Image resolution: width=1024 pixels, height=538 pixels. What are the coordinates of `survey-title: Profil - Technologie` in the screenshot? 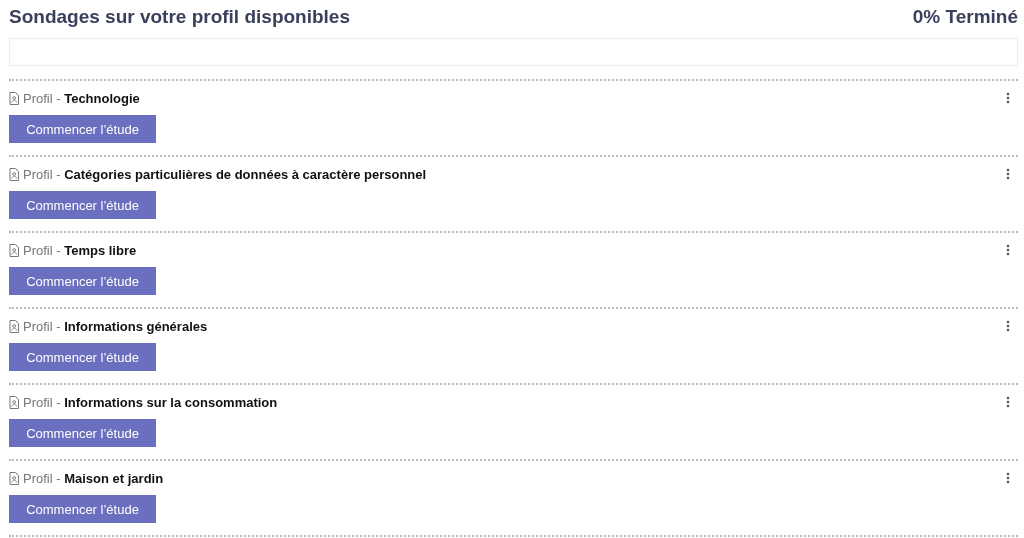 It's located at (82, 98).